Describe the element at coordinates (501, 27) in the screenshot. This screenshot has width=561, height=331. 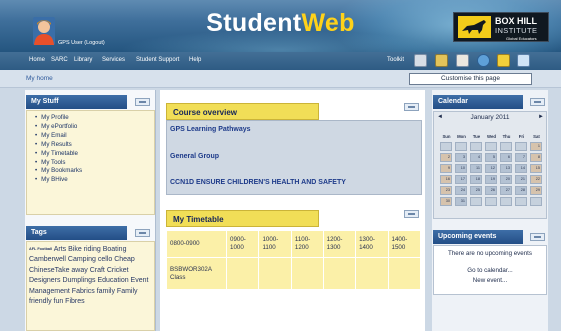
I see `institute-logo: BOX HILL INSTITUTE Global Educators` at that location.